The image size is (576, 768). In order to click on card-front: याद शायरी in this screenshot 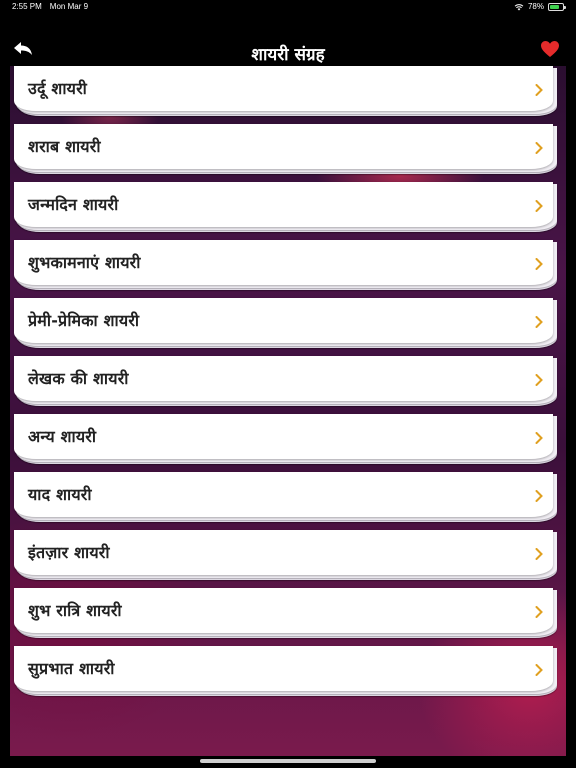, I will do `click(283, 494)`.